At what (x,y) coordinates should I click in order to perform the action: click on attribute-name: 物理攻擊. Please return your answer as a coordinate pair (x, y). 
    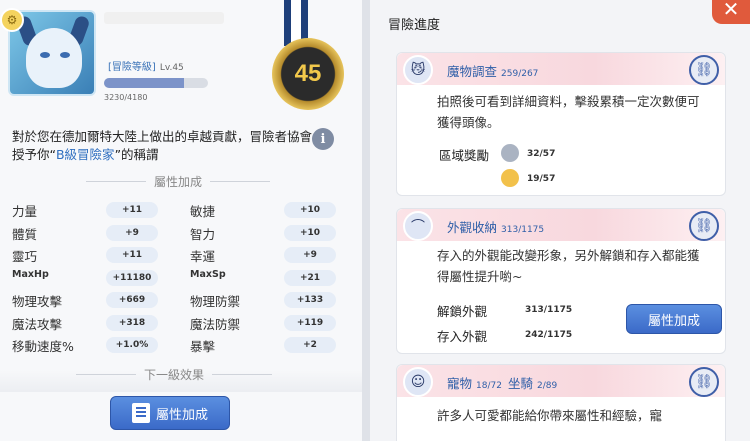
    Looking at the image, I should click on (37, 301).